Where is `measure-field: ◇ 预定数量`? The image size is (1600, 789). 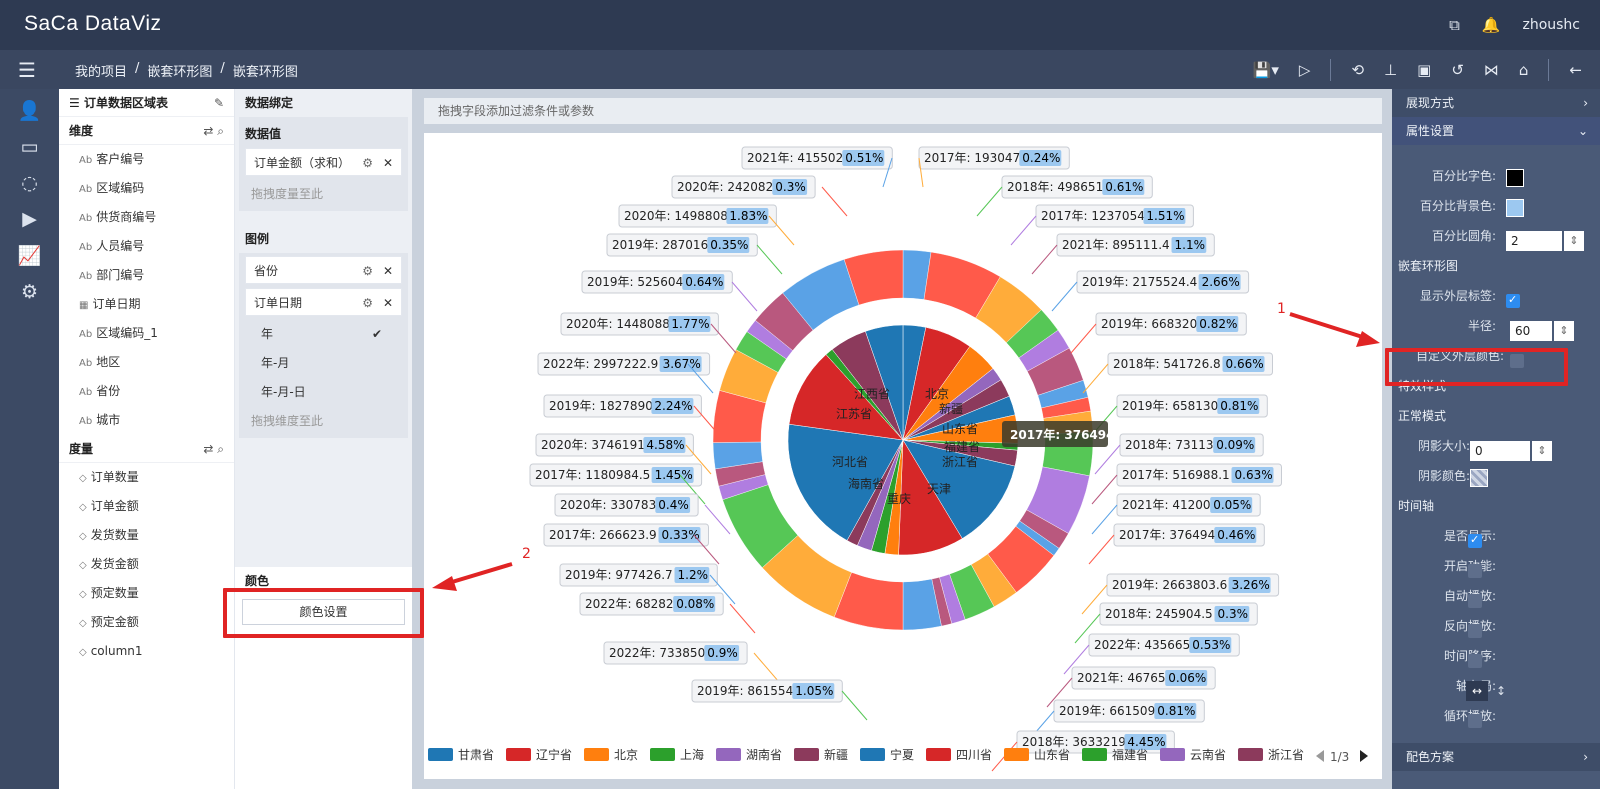 measure-field: ◇ 预定数量 is located at coordinates (146, 593).